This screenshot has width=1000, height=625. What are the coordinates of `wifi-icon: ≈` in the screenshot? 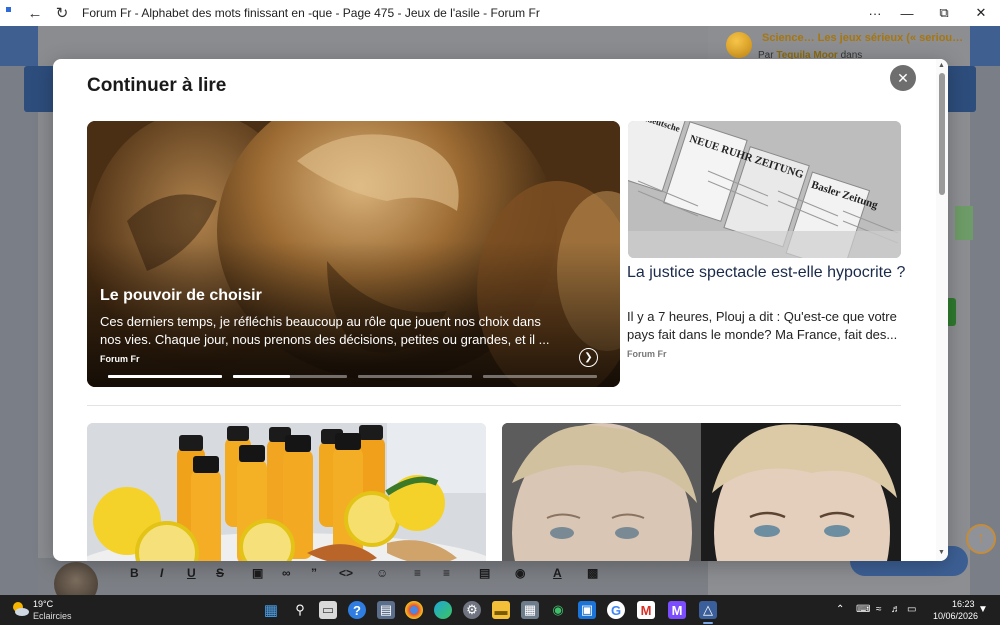 It's located at (879, 609).